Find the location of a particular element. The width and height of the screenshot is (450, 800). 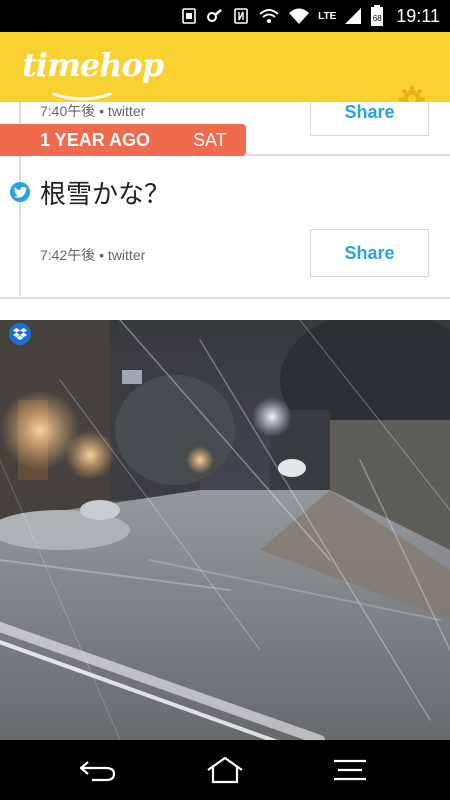

dropbox-icon is located at coordinates (20, 334).